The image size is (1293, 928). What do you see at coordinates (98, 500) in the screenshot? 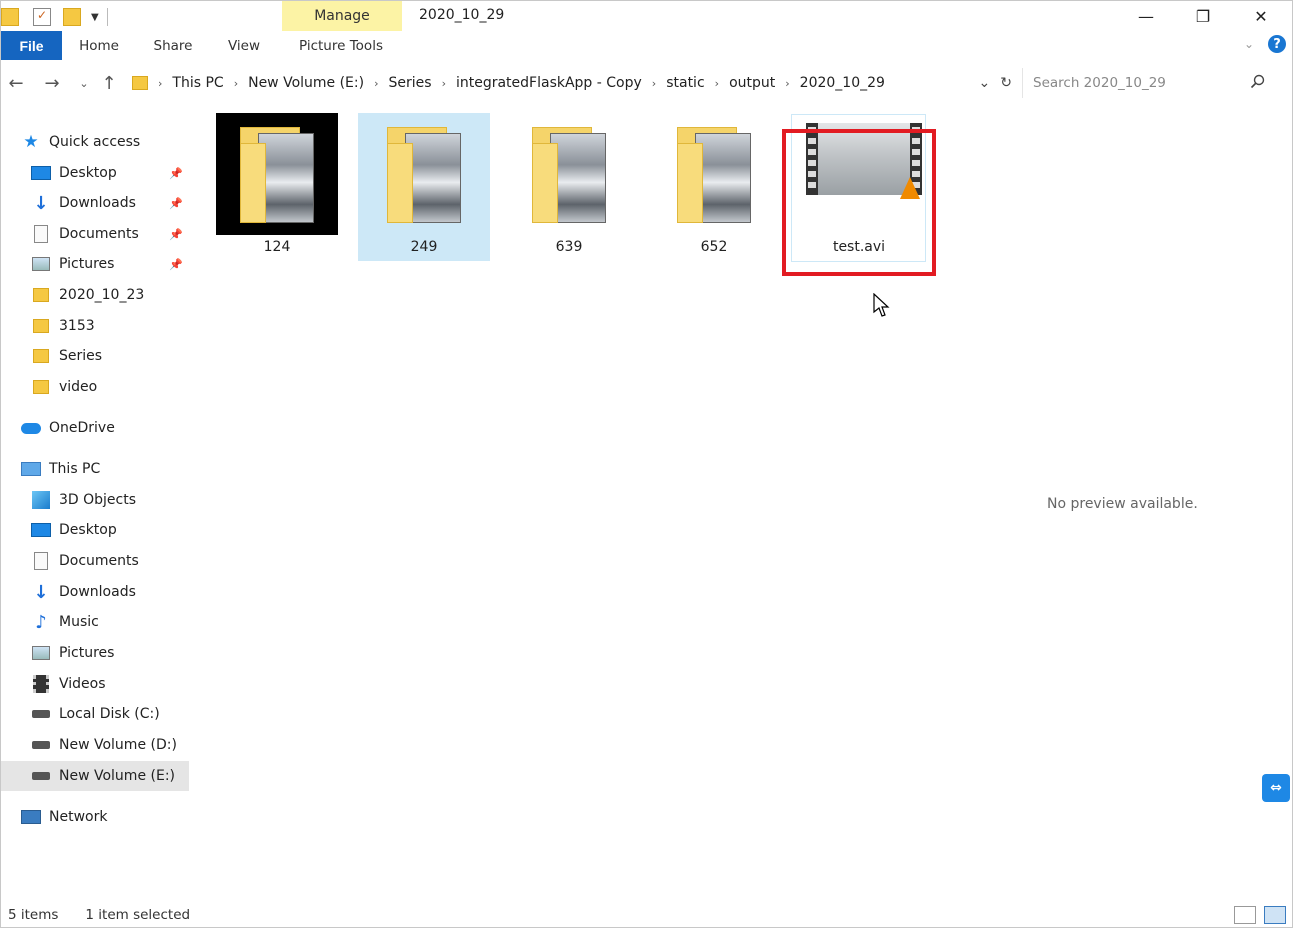
I see `sidebar-item-label: 3D Objects` at bounding box center [98, 500].